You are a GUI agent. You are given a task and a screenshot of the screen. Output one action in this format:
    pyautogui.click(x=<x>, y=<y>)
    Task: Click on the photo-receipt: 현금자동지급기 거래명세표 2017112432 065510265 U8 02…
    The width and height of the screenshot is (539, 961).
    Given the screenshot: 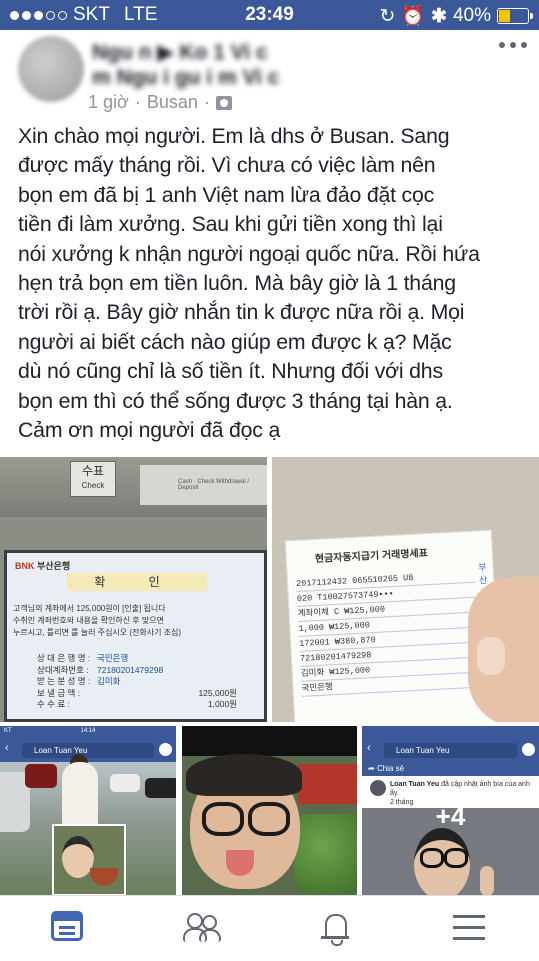 What is the action you would take?
    pyautogui.click(x=405, y=589)
    